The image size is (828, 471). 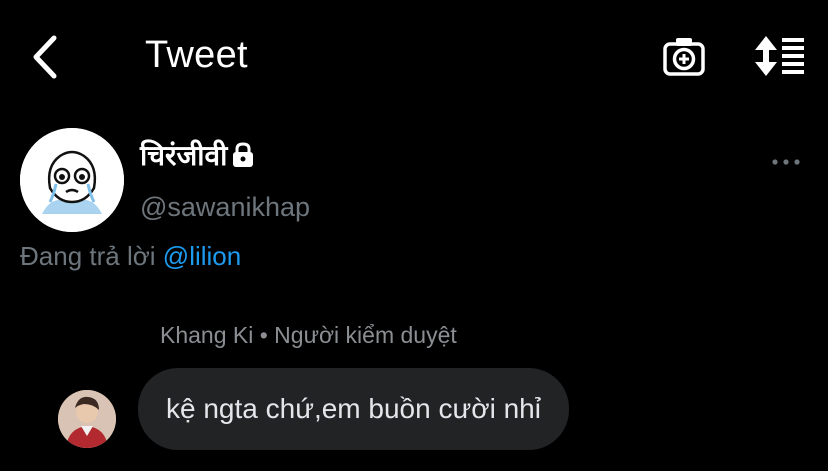 I want to click on sort-replies-button, so click(x=779, y=56).